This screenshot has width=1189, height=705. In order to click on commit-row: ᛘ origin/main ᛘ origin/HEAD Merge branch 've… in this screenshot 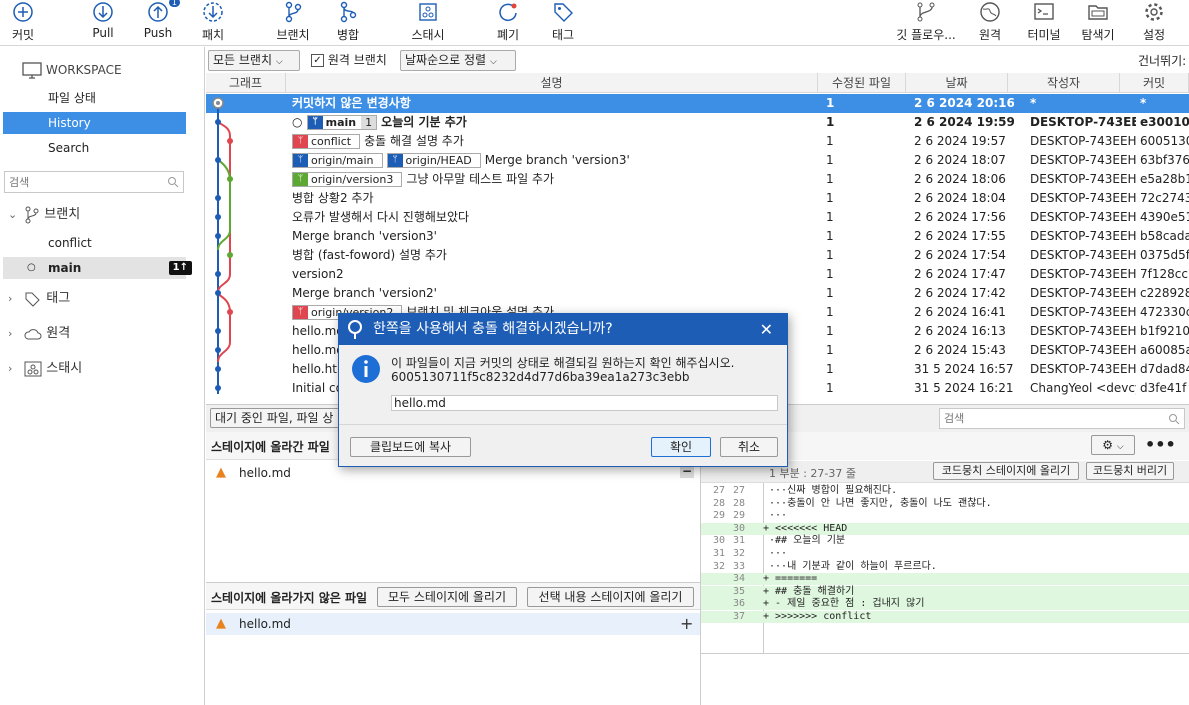, I will do `click(697, 160)`.